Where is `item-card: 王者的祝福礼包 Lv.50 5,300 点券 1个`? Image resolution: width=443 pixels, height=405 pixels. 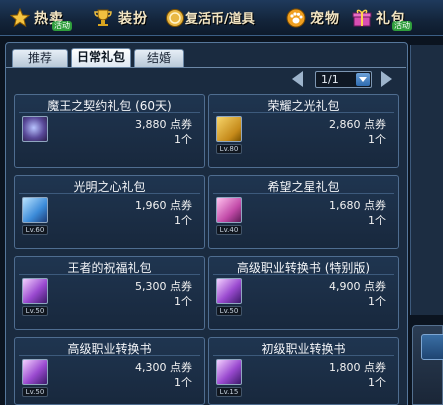 item-card: 王者的祝福礼包 Lv.50 5,300 点券 1个 is located at coordinates (109, 293).